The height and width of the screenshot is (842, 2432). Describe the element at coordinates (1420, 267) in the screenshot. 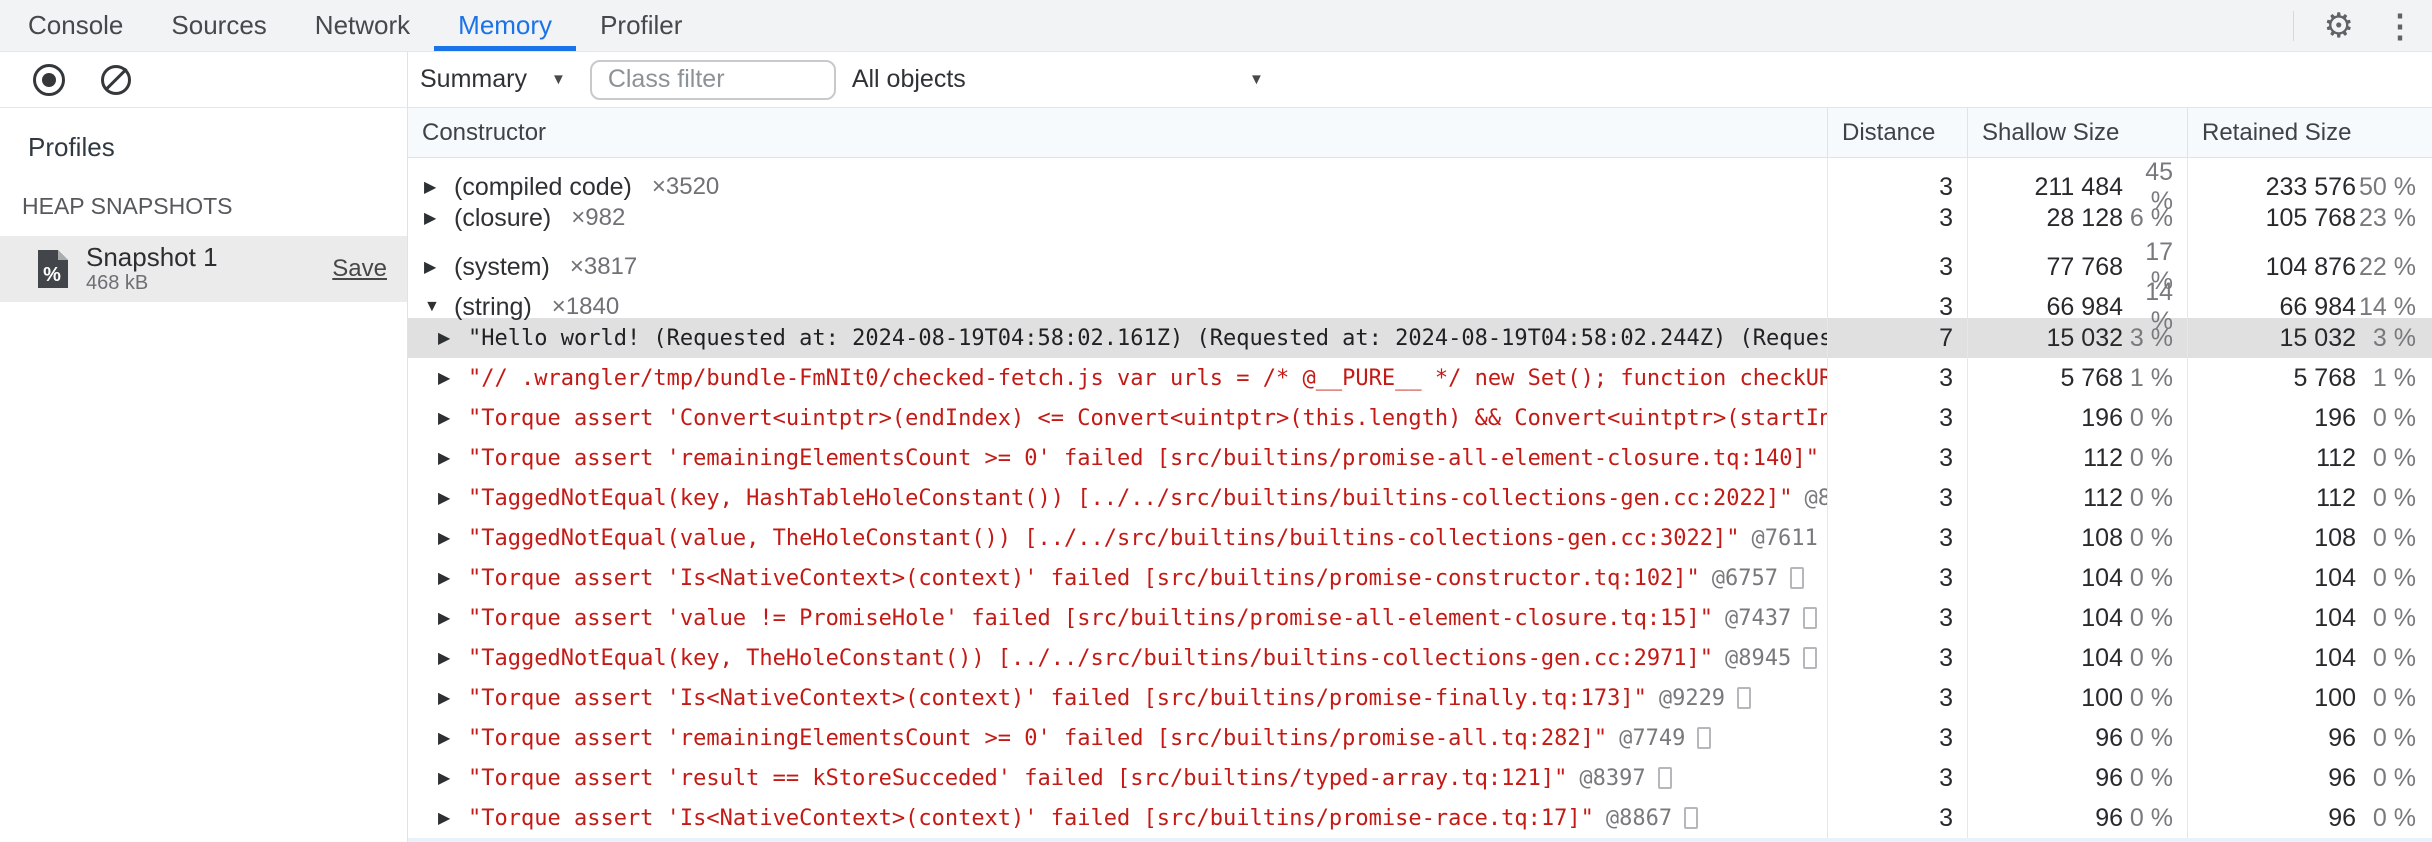

I see `table-row: ▶ (system) ×3817 3 77 768 17 % 104 876 22 %` at that location.